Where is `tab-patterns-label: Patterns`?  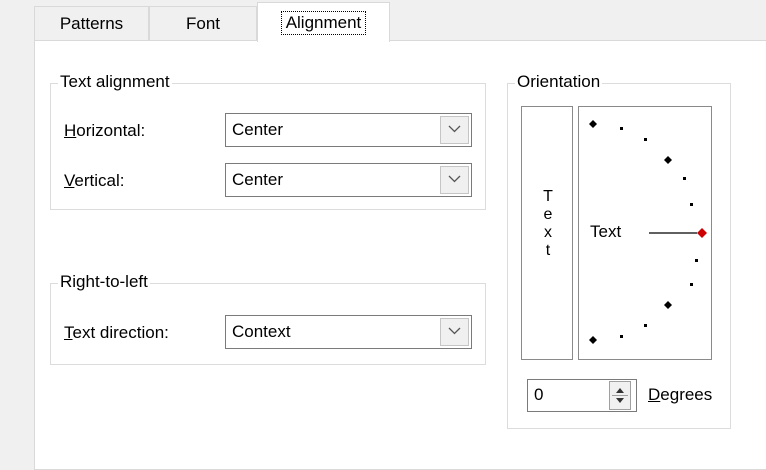
tab-patterns-label: Patterns is located at coordinates (91, 23).